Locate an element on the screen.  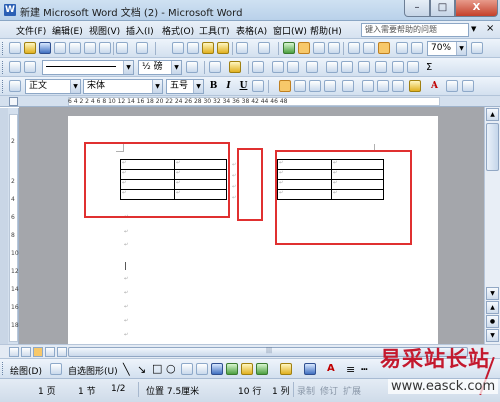
diagram-icon is located at coordinates (232, 369).